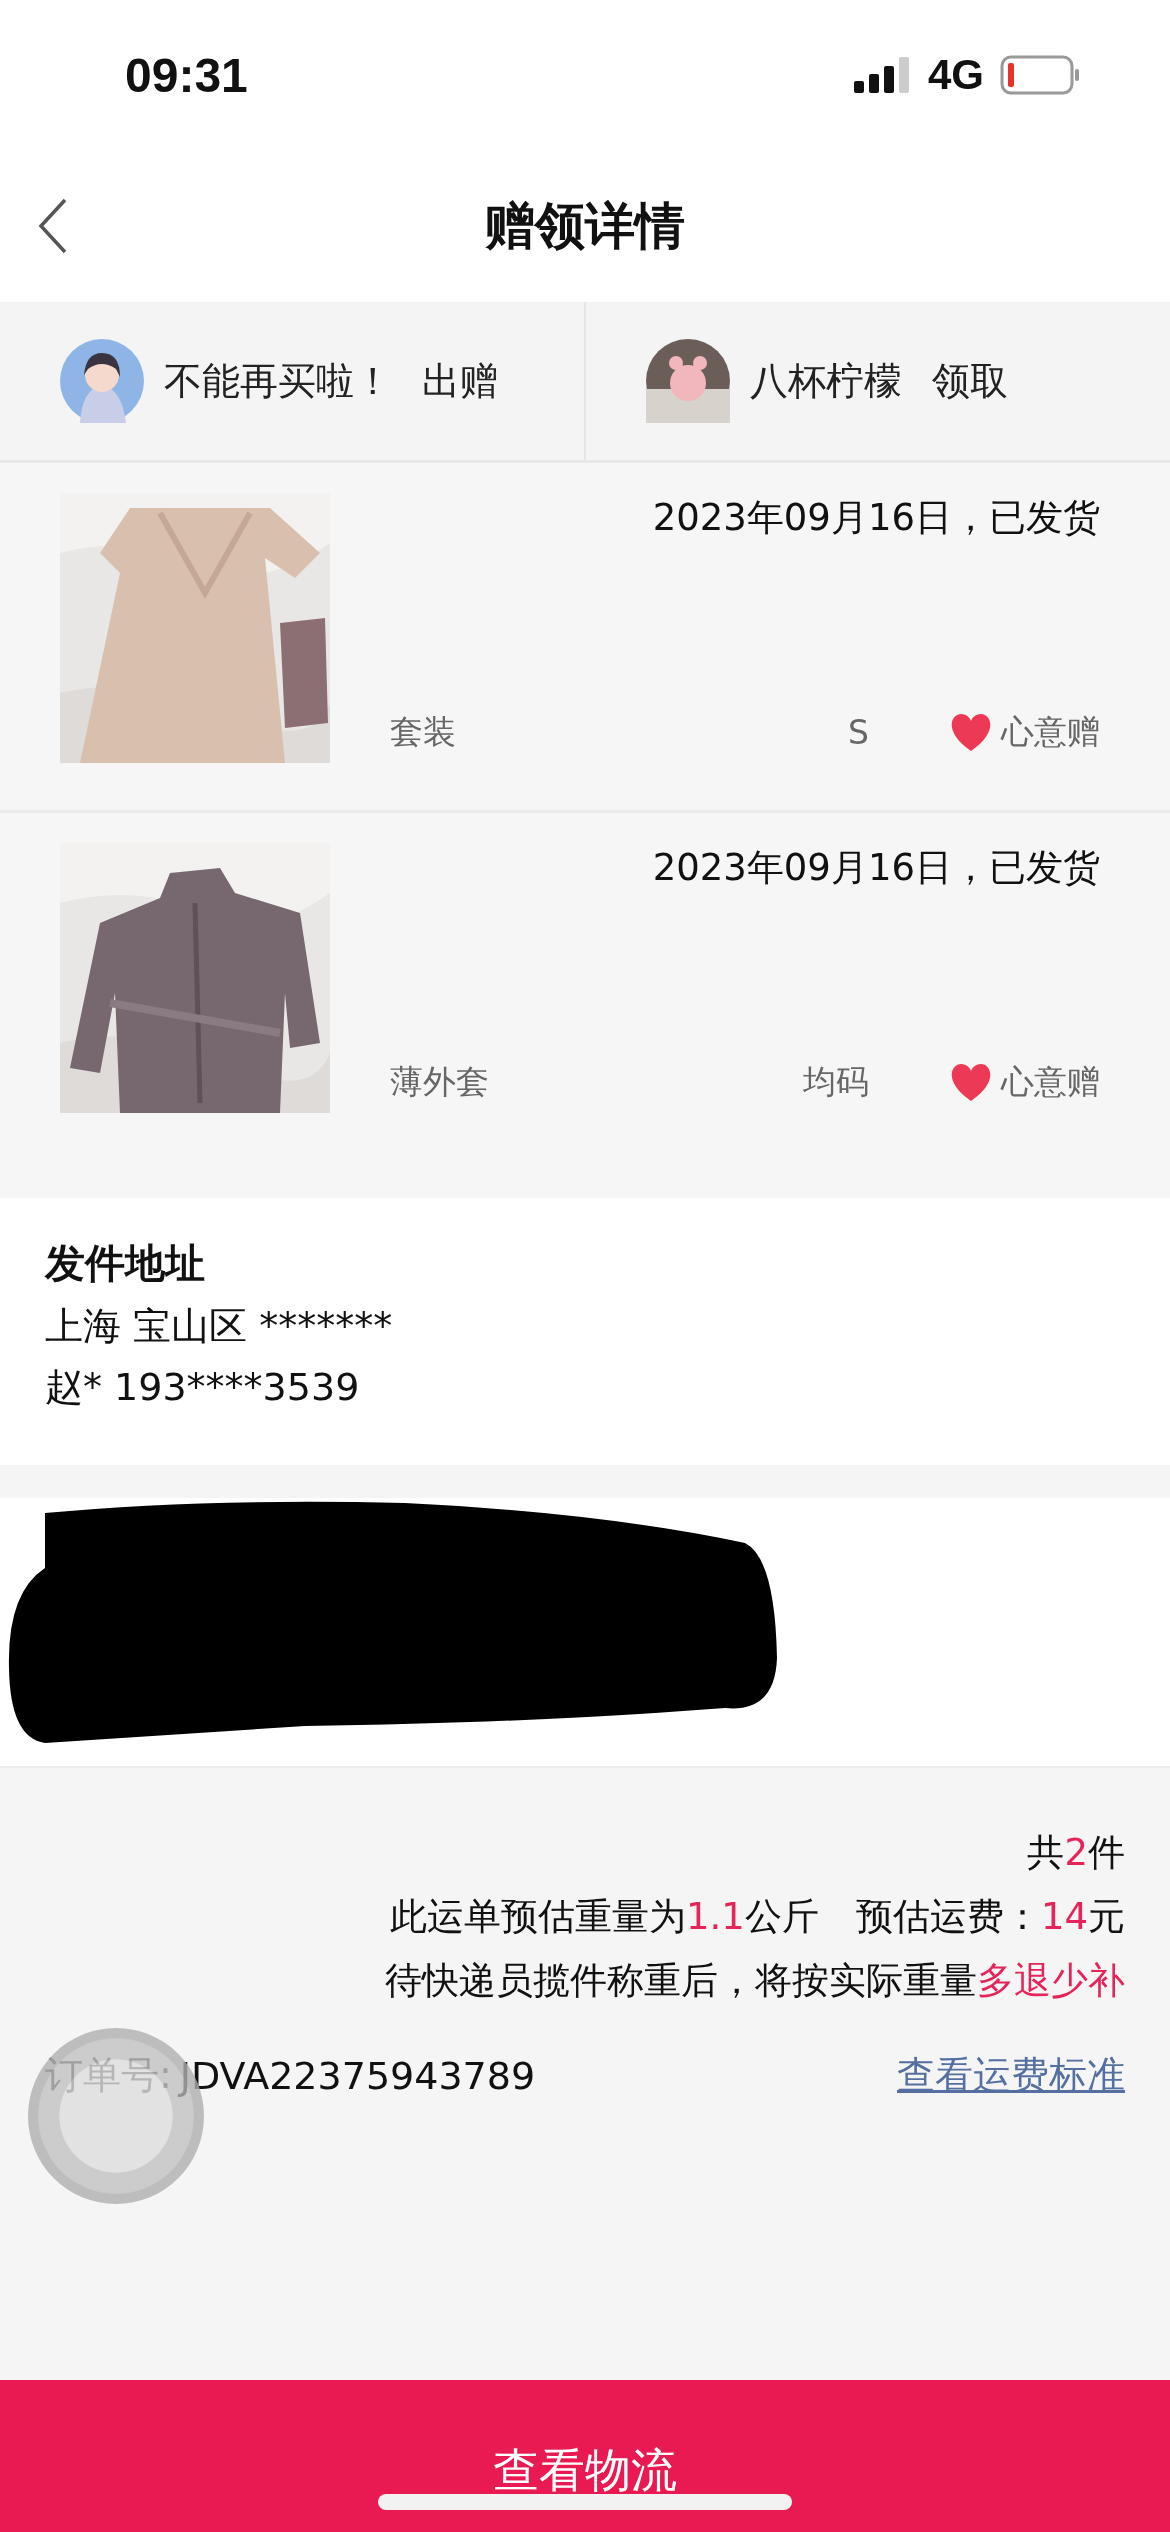 Image resolution: width=1170 pixels, height=2532 pixels. I want to click on page-title: 赠领详情, so click(585, 226).